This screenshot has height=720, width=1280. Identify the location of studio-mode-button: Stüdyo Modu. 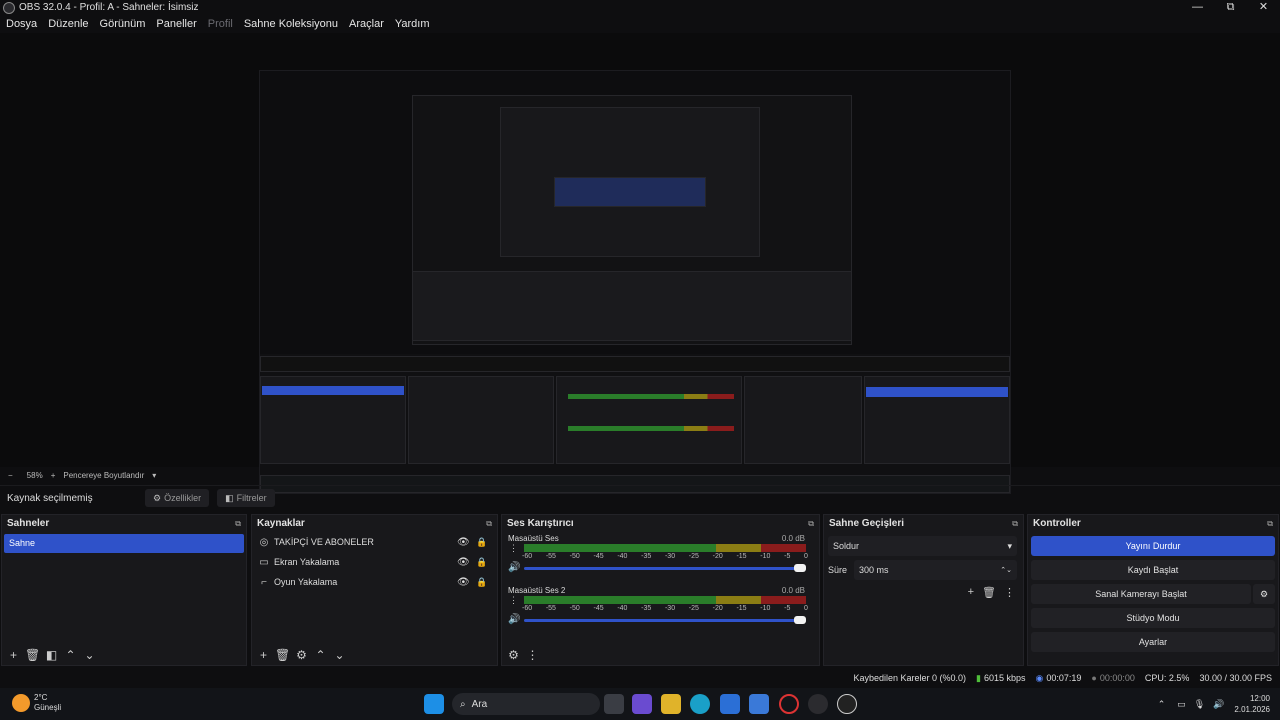
(1153, 618).